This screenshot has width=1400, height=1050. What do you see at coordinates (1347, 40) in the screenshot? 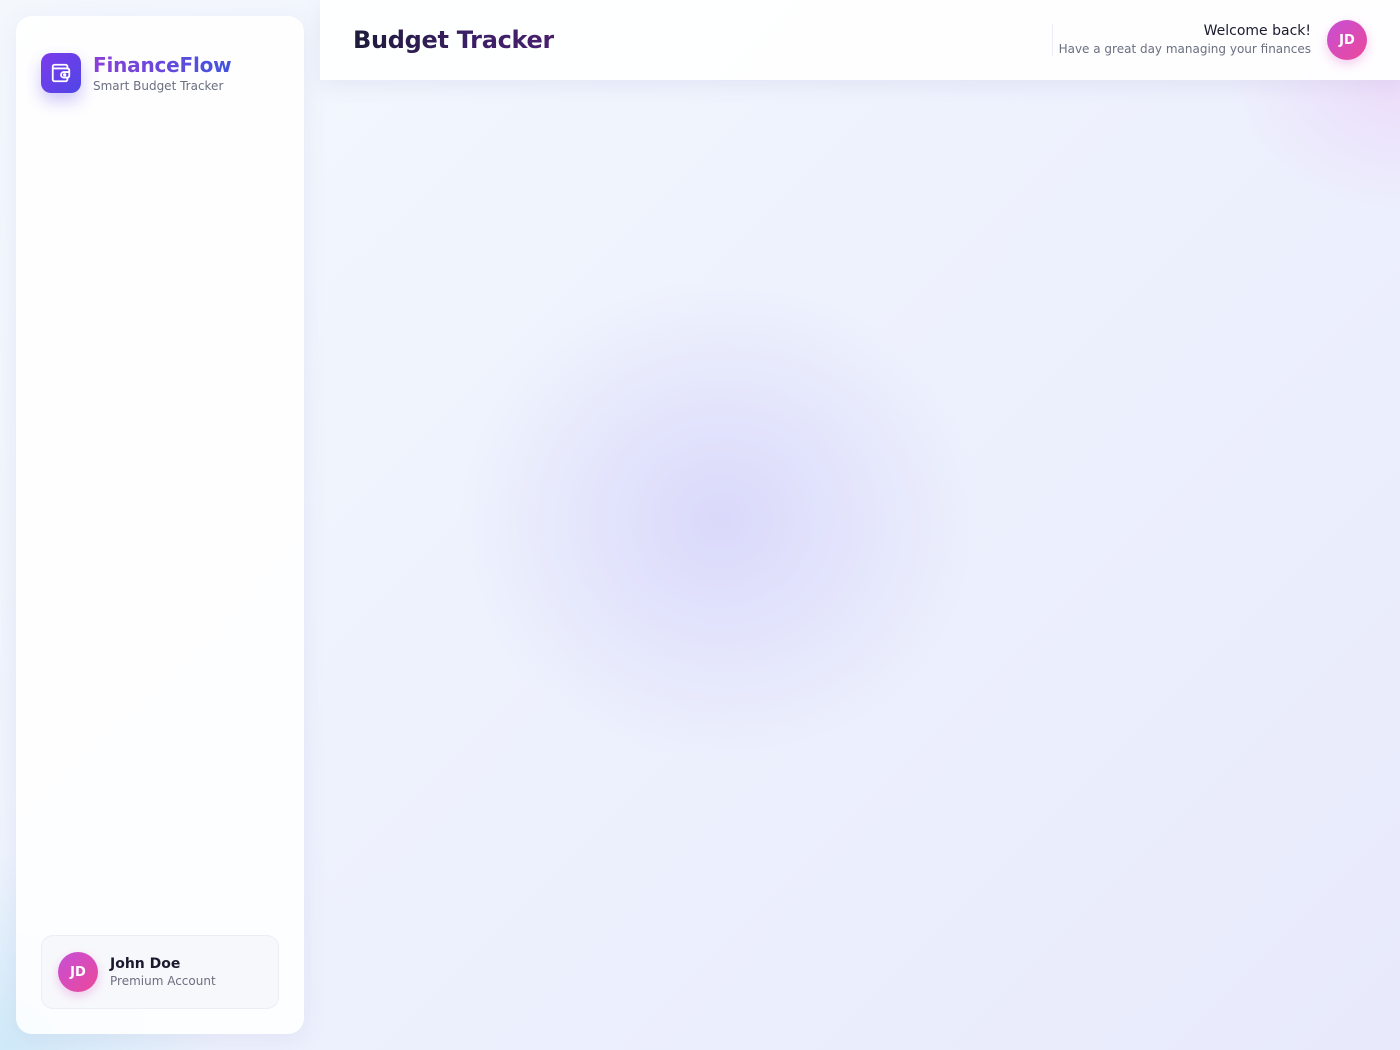
I see `header-avatar: JD` at bounding box center [1347, 40].